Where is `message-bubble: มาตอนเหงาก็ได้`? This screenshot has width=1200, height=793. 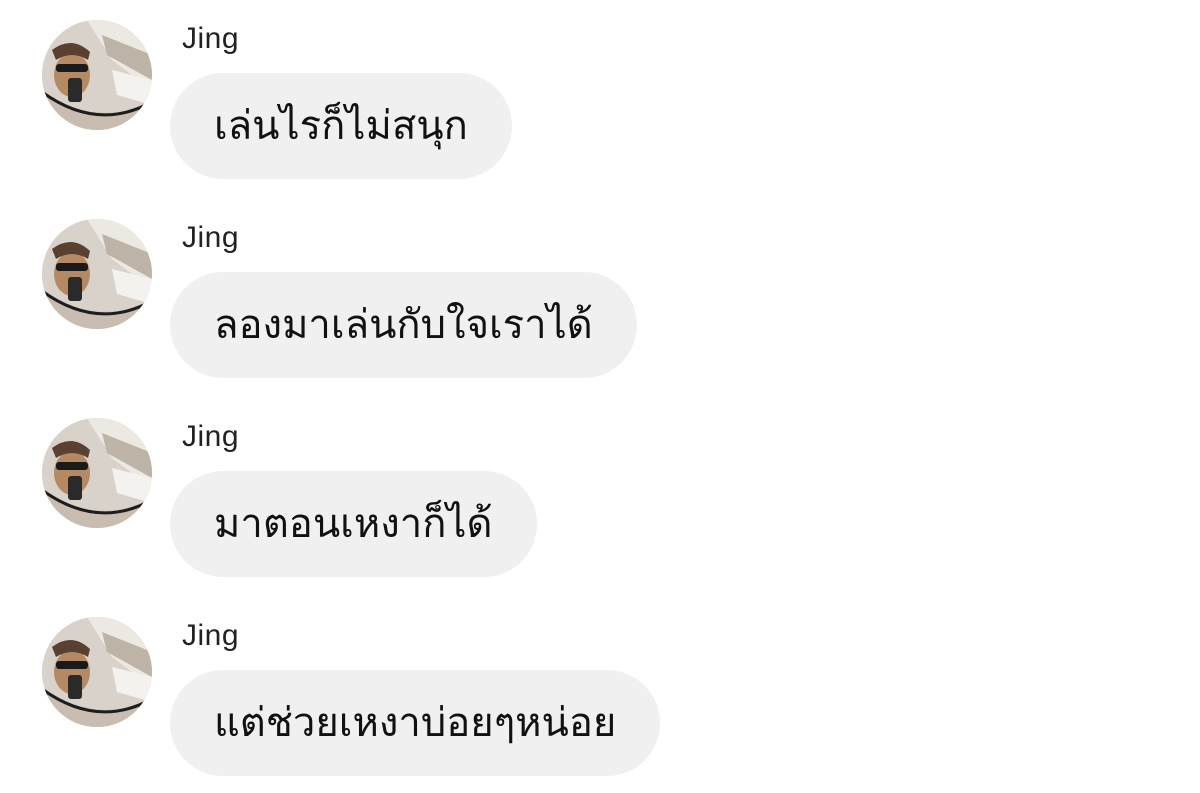 message-bubble: มาตอนเหงาก็ได้ is located at coordinates (353, 524).